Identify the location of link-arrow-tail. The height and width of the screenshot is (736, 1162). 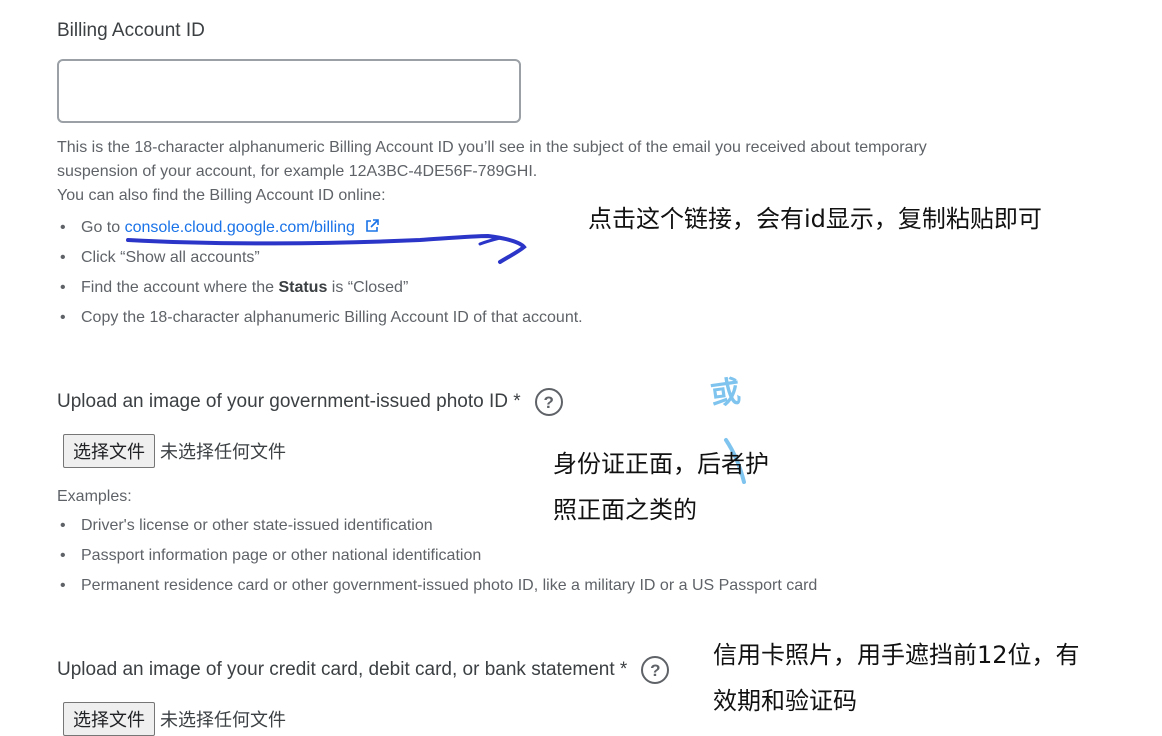
(490, 241).